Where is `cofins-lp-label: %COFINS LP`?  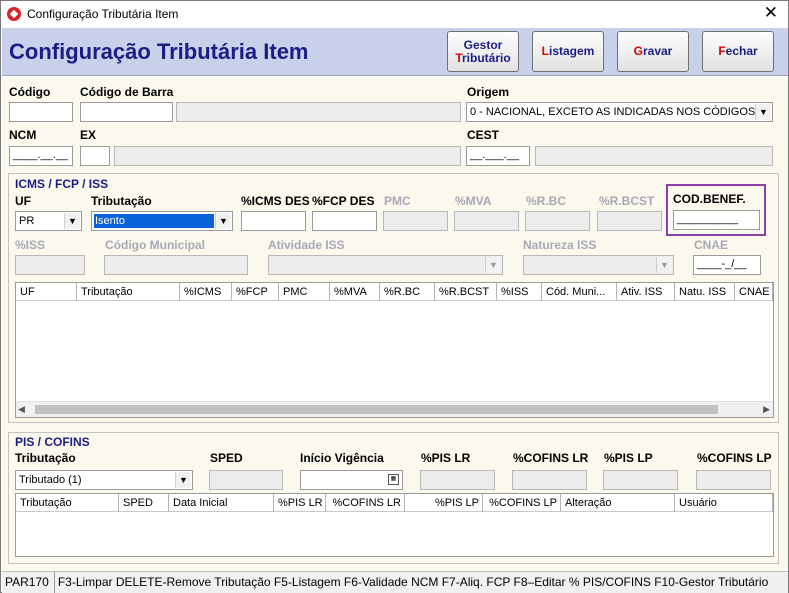
cofins-lp-label: %COFINS LP is located at coordinates (734, 458).